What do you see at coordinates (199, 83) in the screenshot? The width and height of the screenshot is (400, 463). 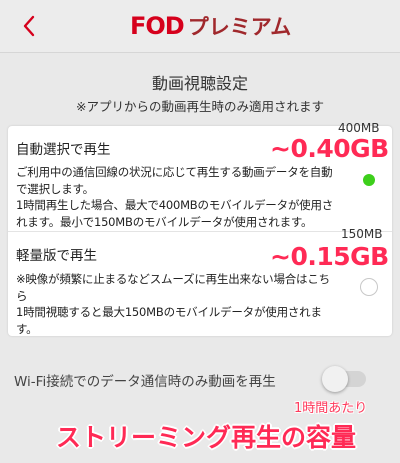 I see `page-title: 動画視聴設定` at bounding box center [199, 83].